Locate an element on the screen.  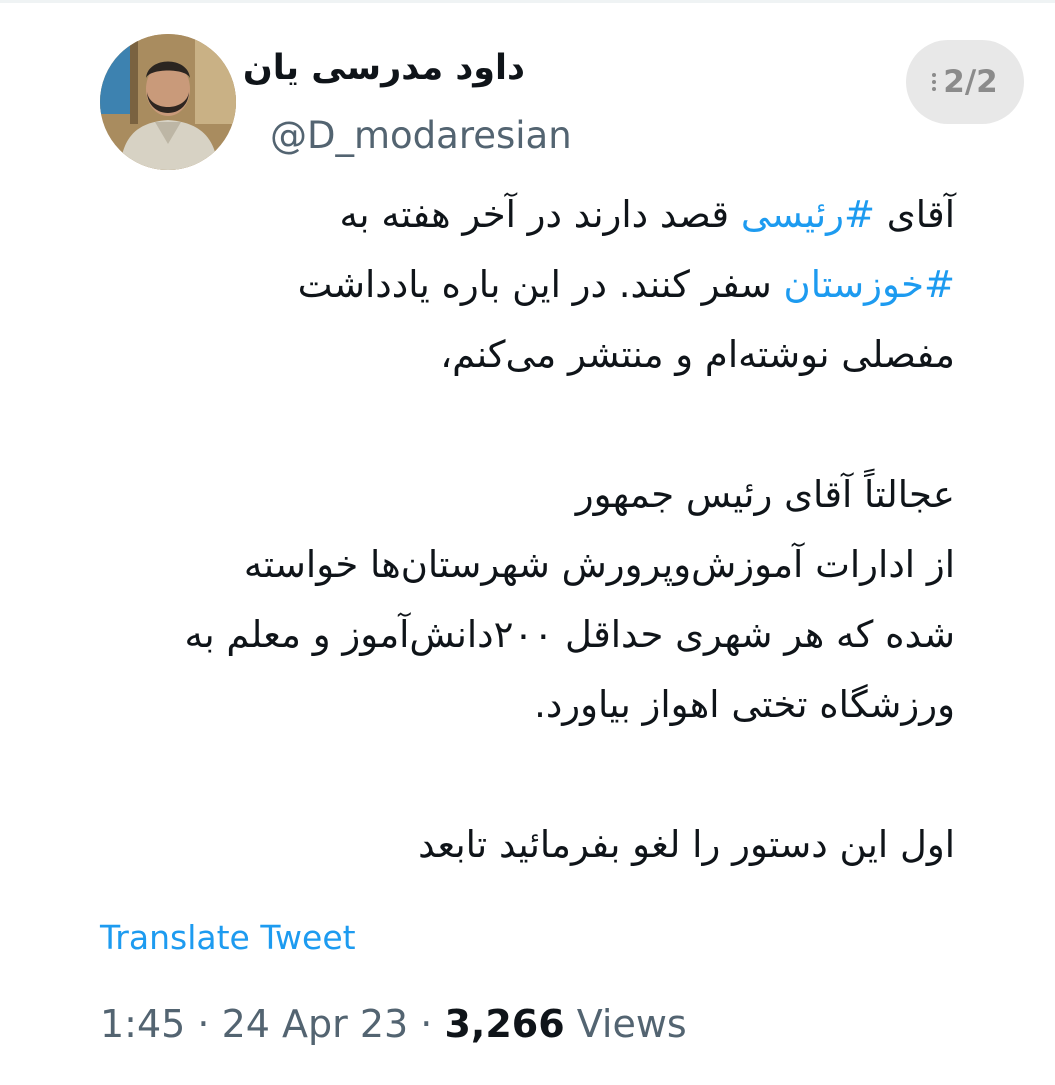
hashtag-link: #رئیسی is located at coordinates (808, 214).